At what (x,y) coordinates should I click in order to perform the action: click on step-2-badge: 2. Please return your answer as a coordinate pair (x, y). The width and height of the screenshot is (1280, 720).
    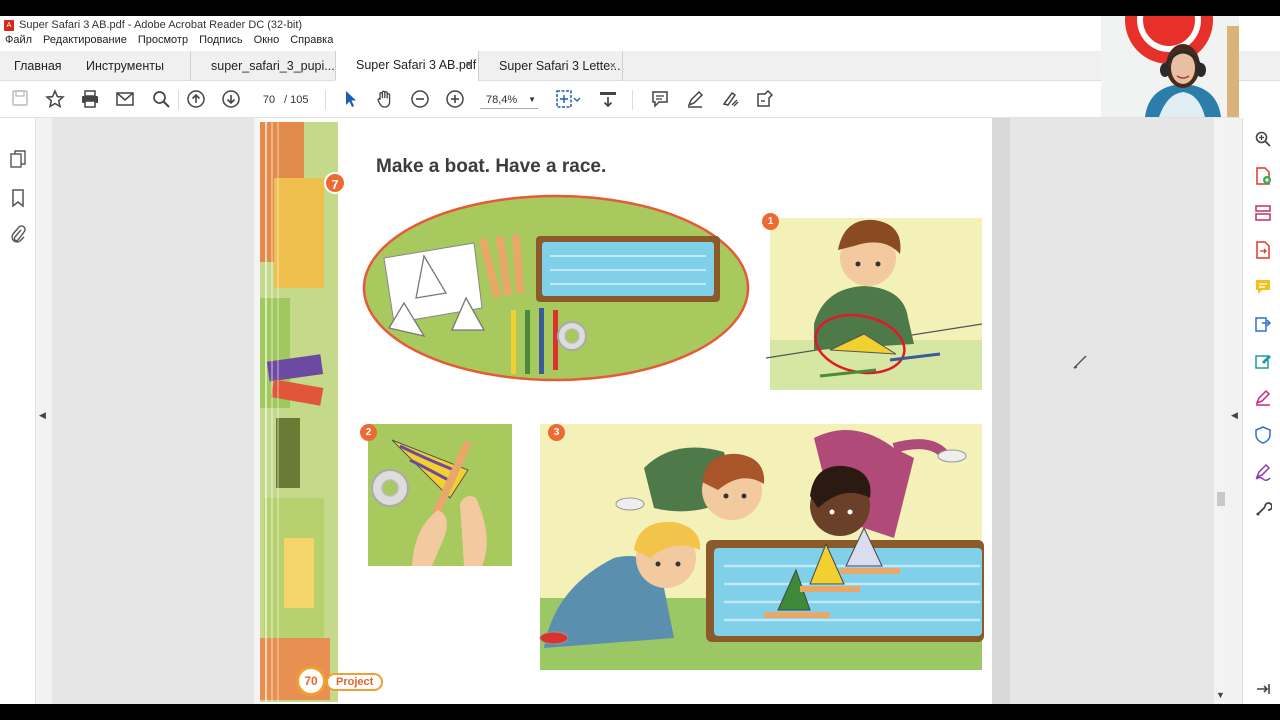
    Looking at the image, I should click on (368, 432).